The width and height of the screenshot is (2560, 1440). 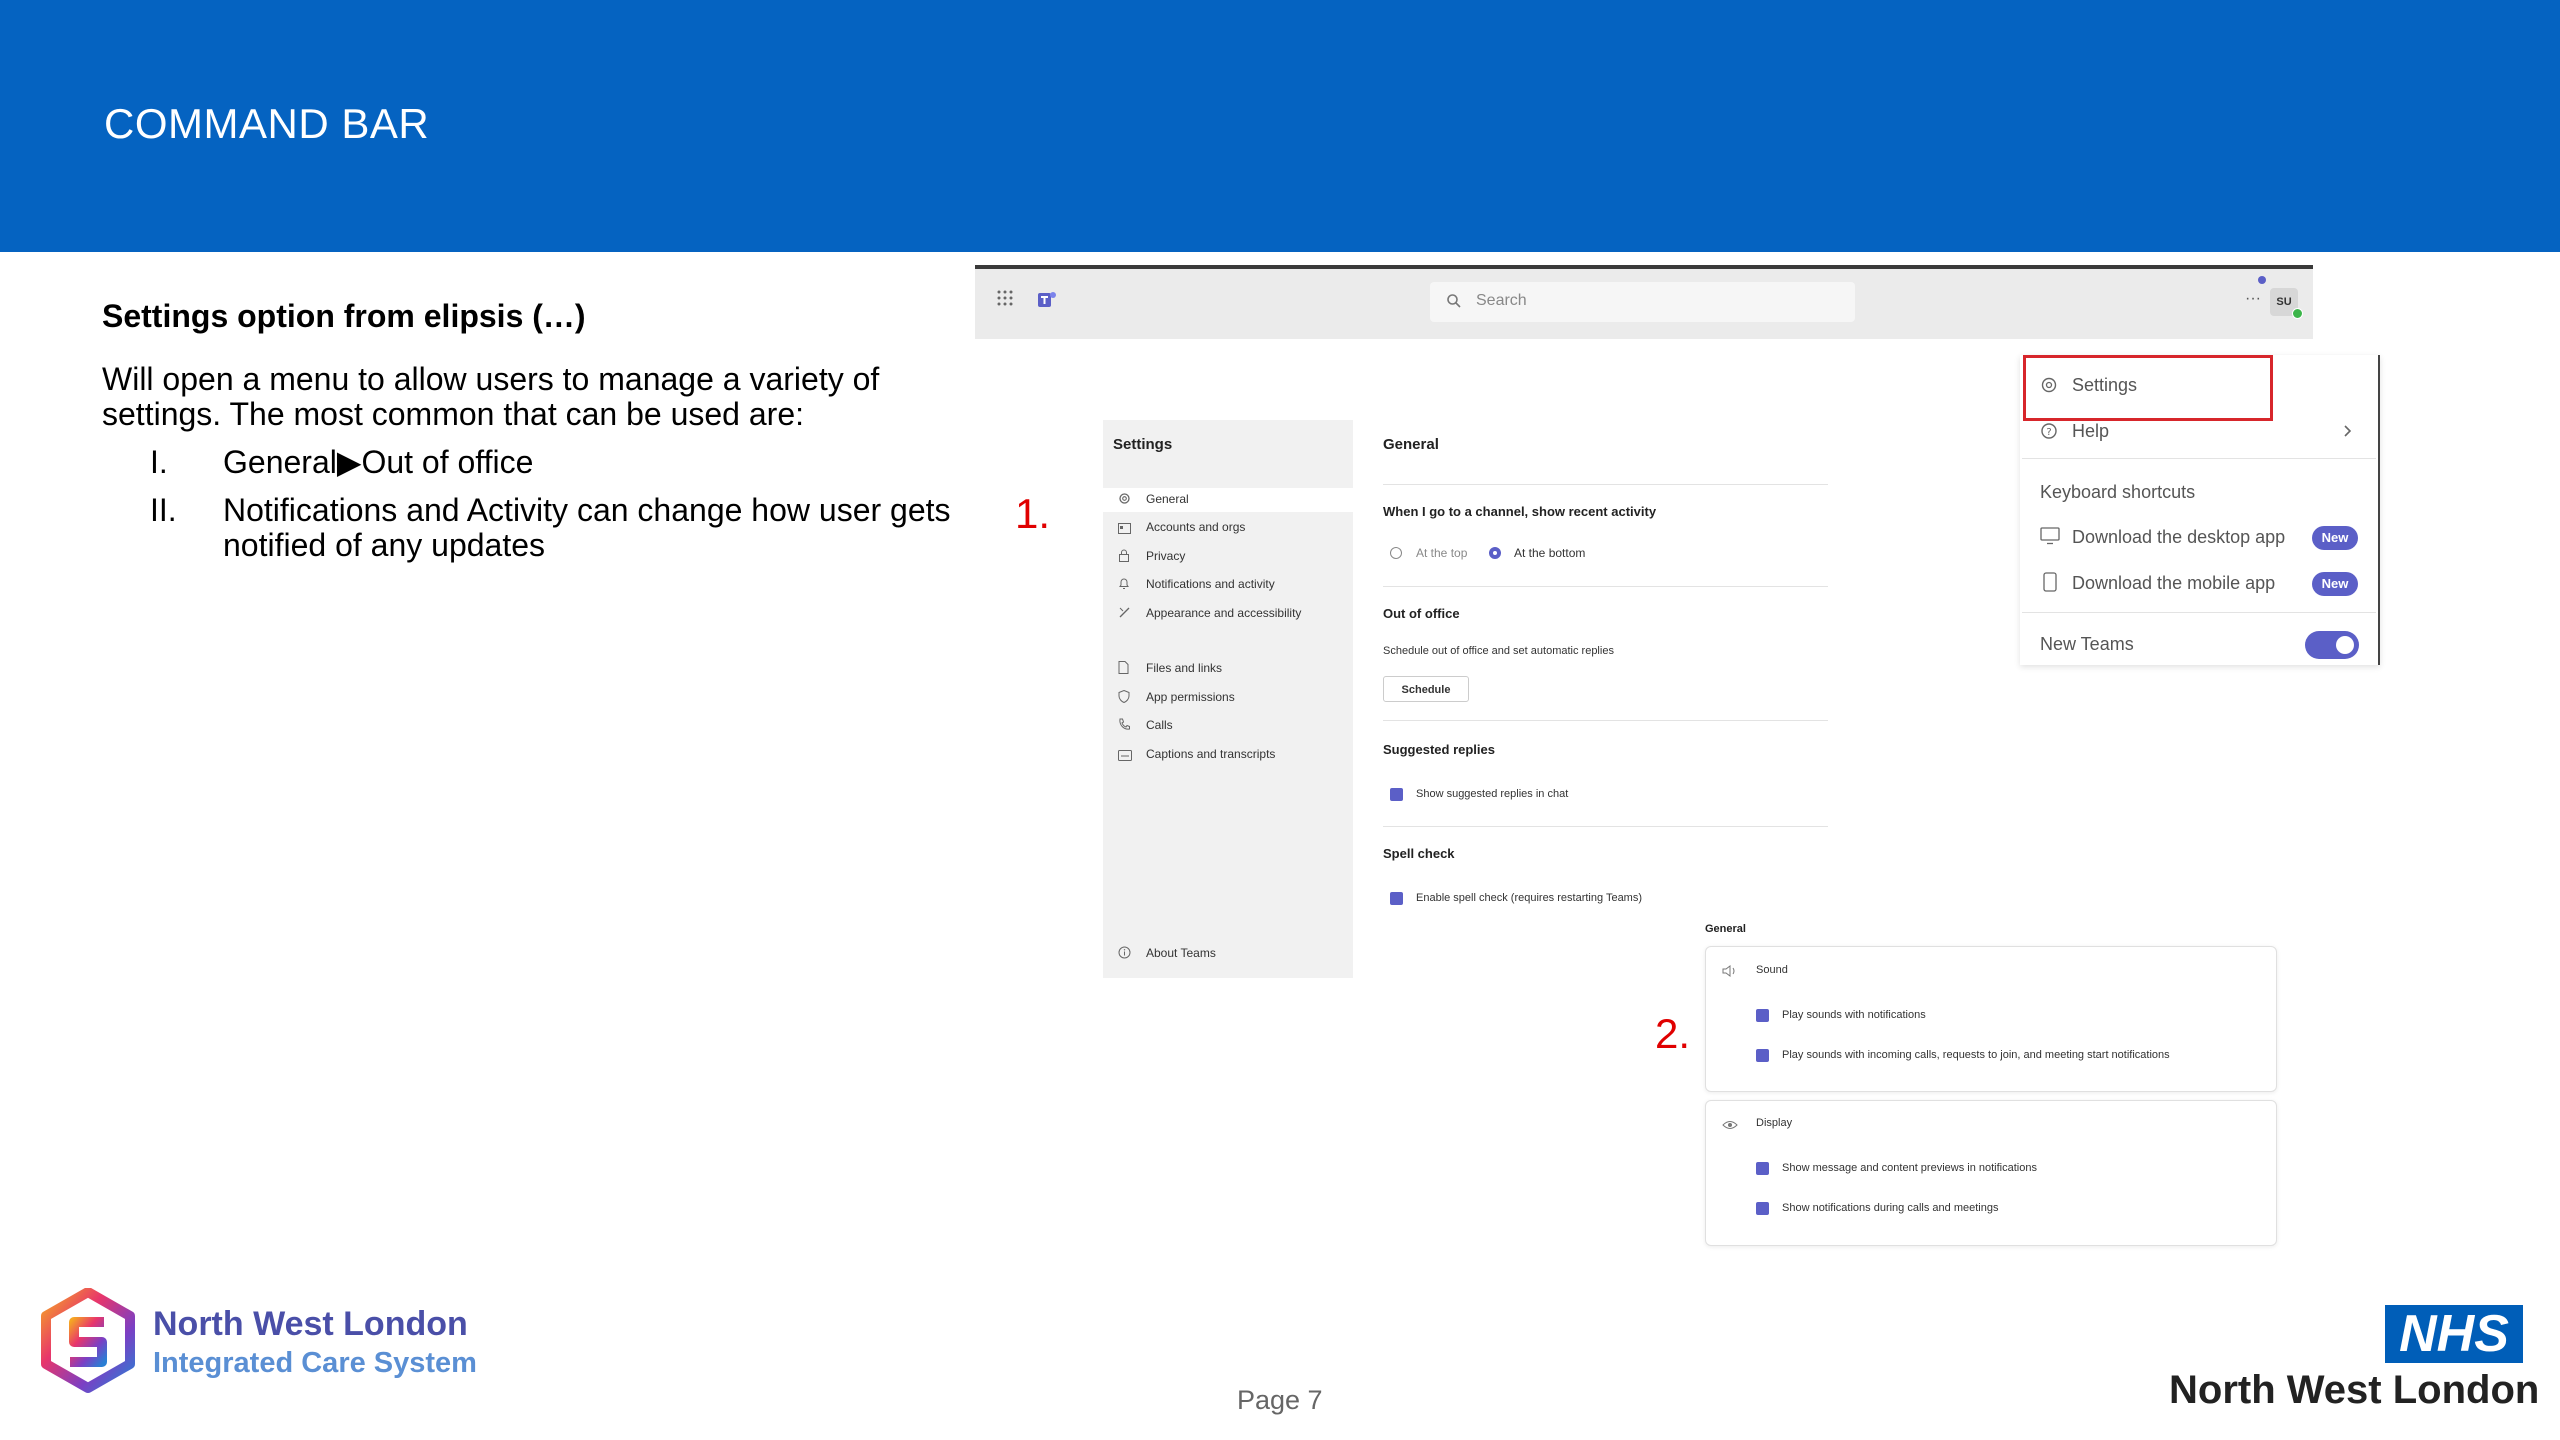 I want to click on radio-at-top-label: At the top, so click(x=1442, y=553).